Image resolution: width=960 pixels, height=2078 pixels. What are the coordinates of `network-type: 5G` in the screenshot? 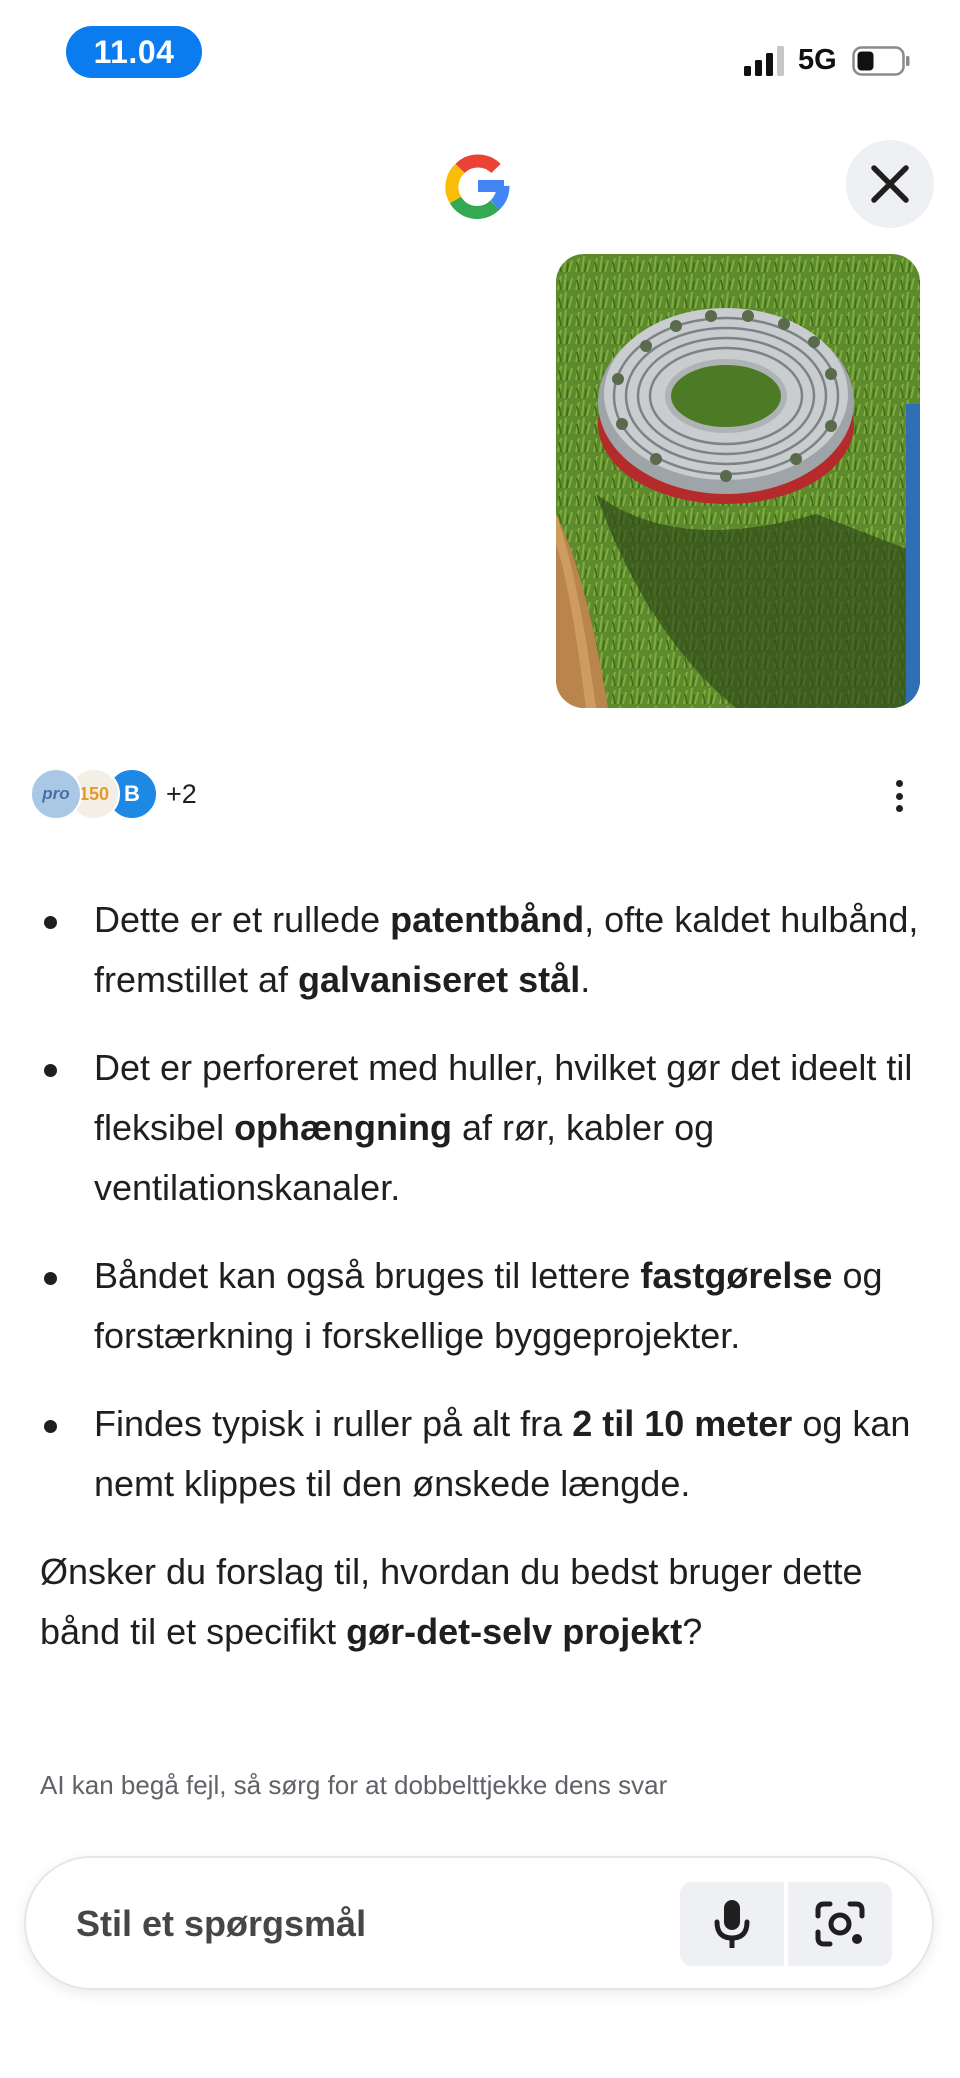 It's located at (817, 60).